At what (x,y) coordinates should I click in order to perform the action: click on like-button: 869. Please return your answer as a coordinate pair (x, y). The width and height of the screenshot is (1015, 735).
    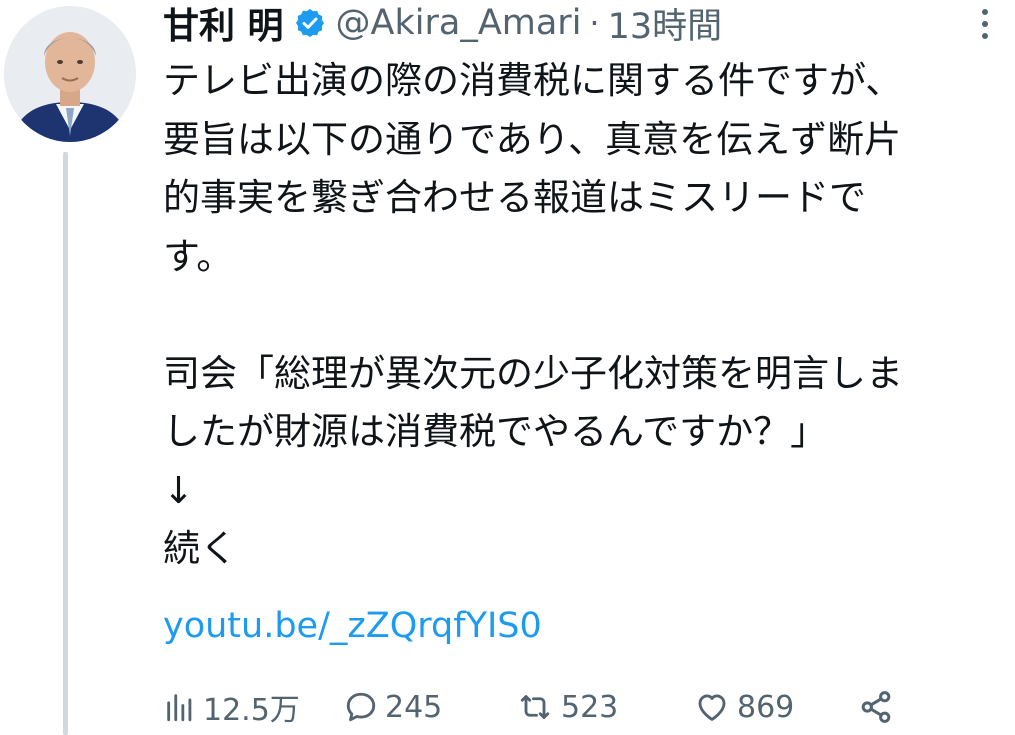
    Looking at the image, I should click on (775, 707).